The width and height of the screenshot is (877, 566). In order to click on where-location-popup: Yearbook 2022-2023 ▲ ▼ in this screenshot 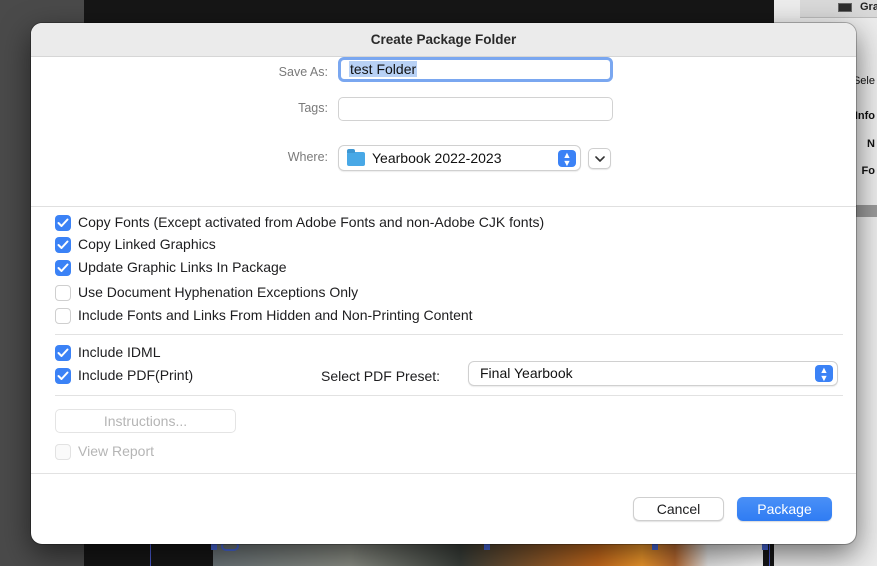, I will do `click(459, 158)`.